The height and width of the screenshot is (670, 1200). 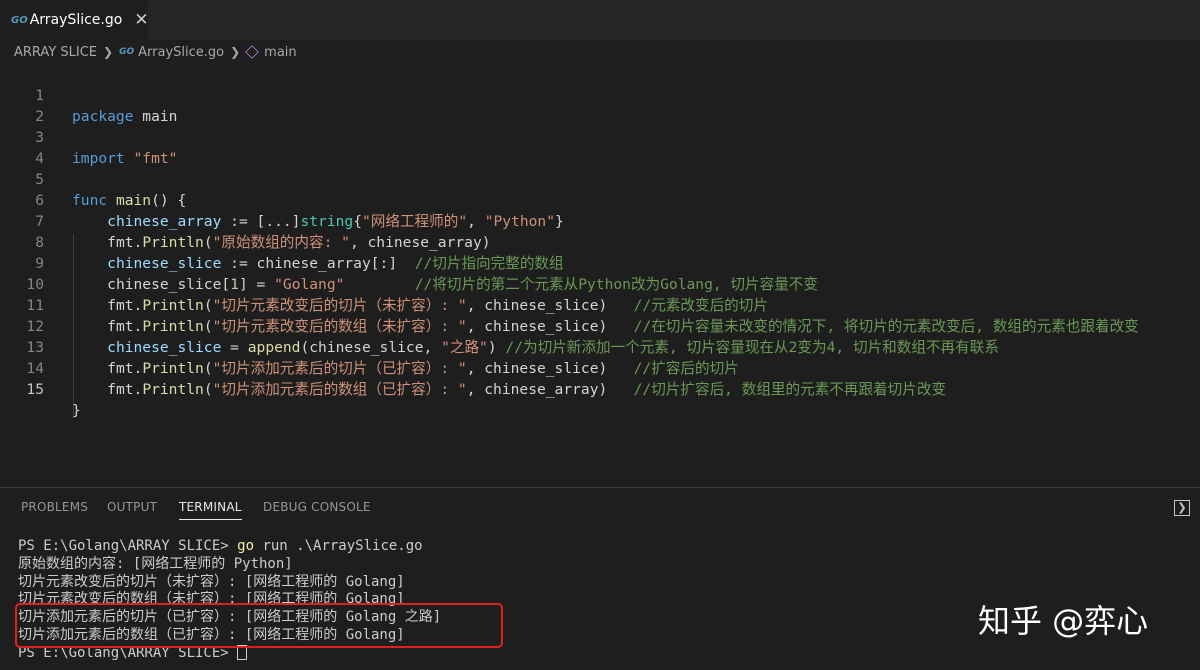 What do you see at coordinates (790, 389) in the screenshot?
I see `comment: //切片扩容后, 数组里的元素不再跟着切片改变` at bounding box center [790, 389].